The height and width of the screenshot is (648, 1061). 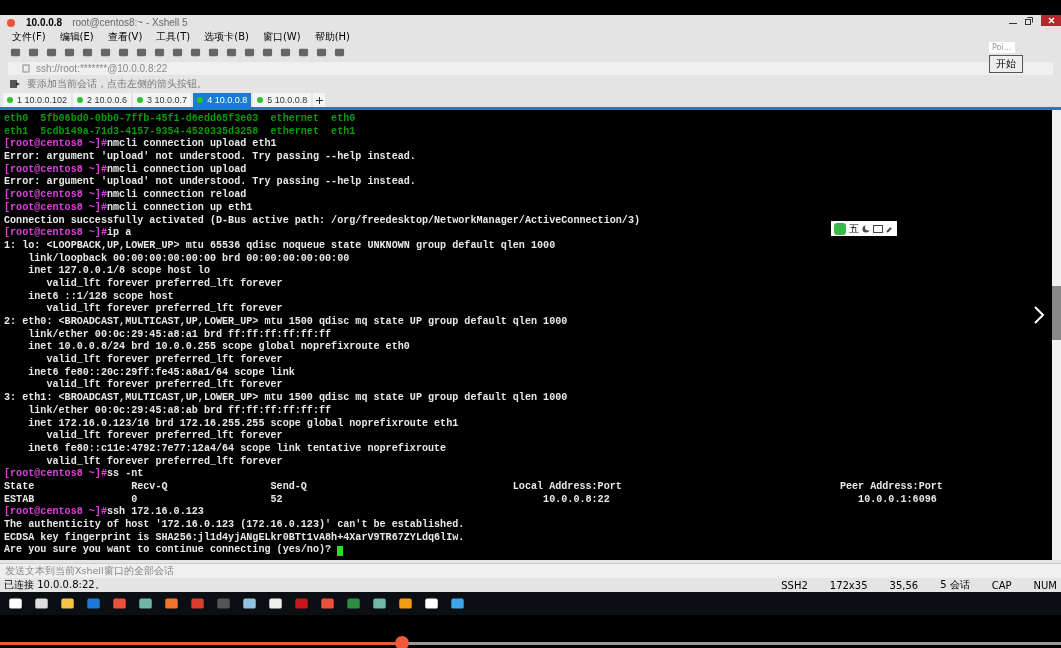 What do you see at coordinates (130, 22) in the screenshot?
I see `window-subtitle: root@centos8:~ - Xshell 5` at bounding box center [130, 22].